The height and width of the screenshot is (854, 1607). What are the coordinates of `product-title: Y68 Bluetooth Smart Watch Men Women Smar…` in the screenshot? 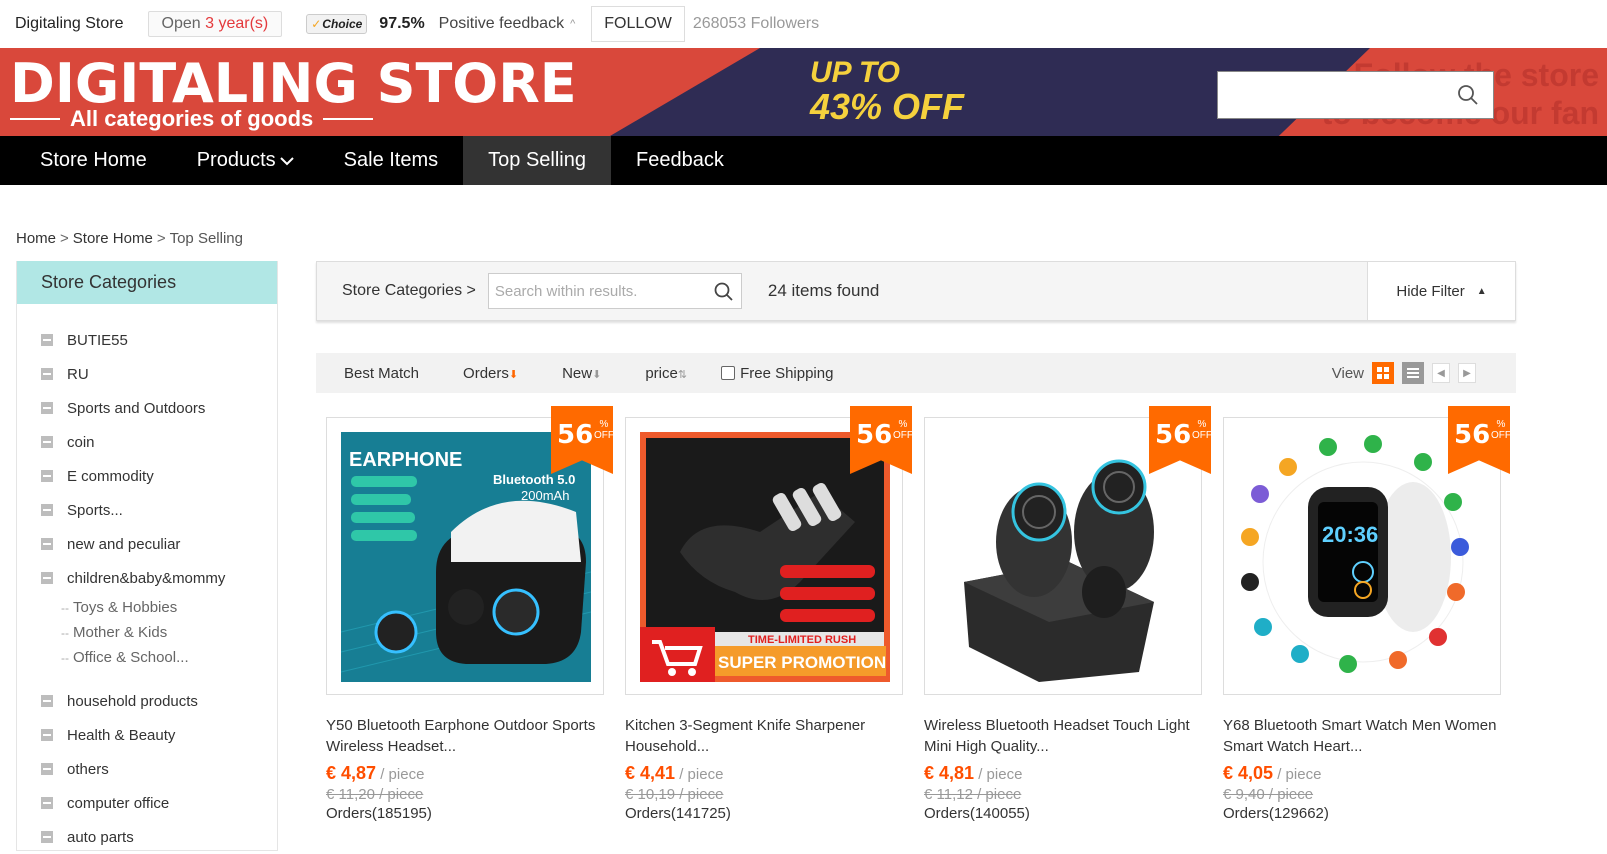 It's located at (1362, 736).